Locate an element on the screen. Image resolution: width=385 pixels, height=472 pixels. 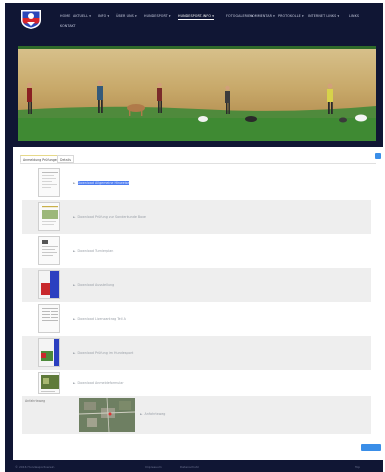
footer-link-datenschutz: Datenschutz is located at coordinates (189, 467).